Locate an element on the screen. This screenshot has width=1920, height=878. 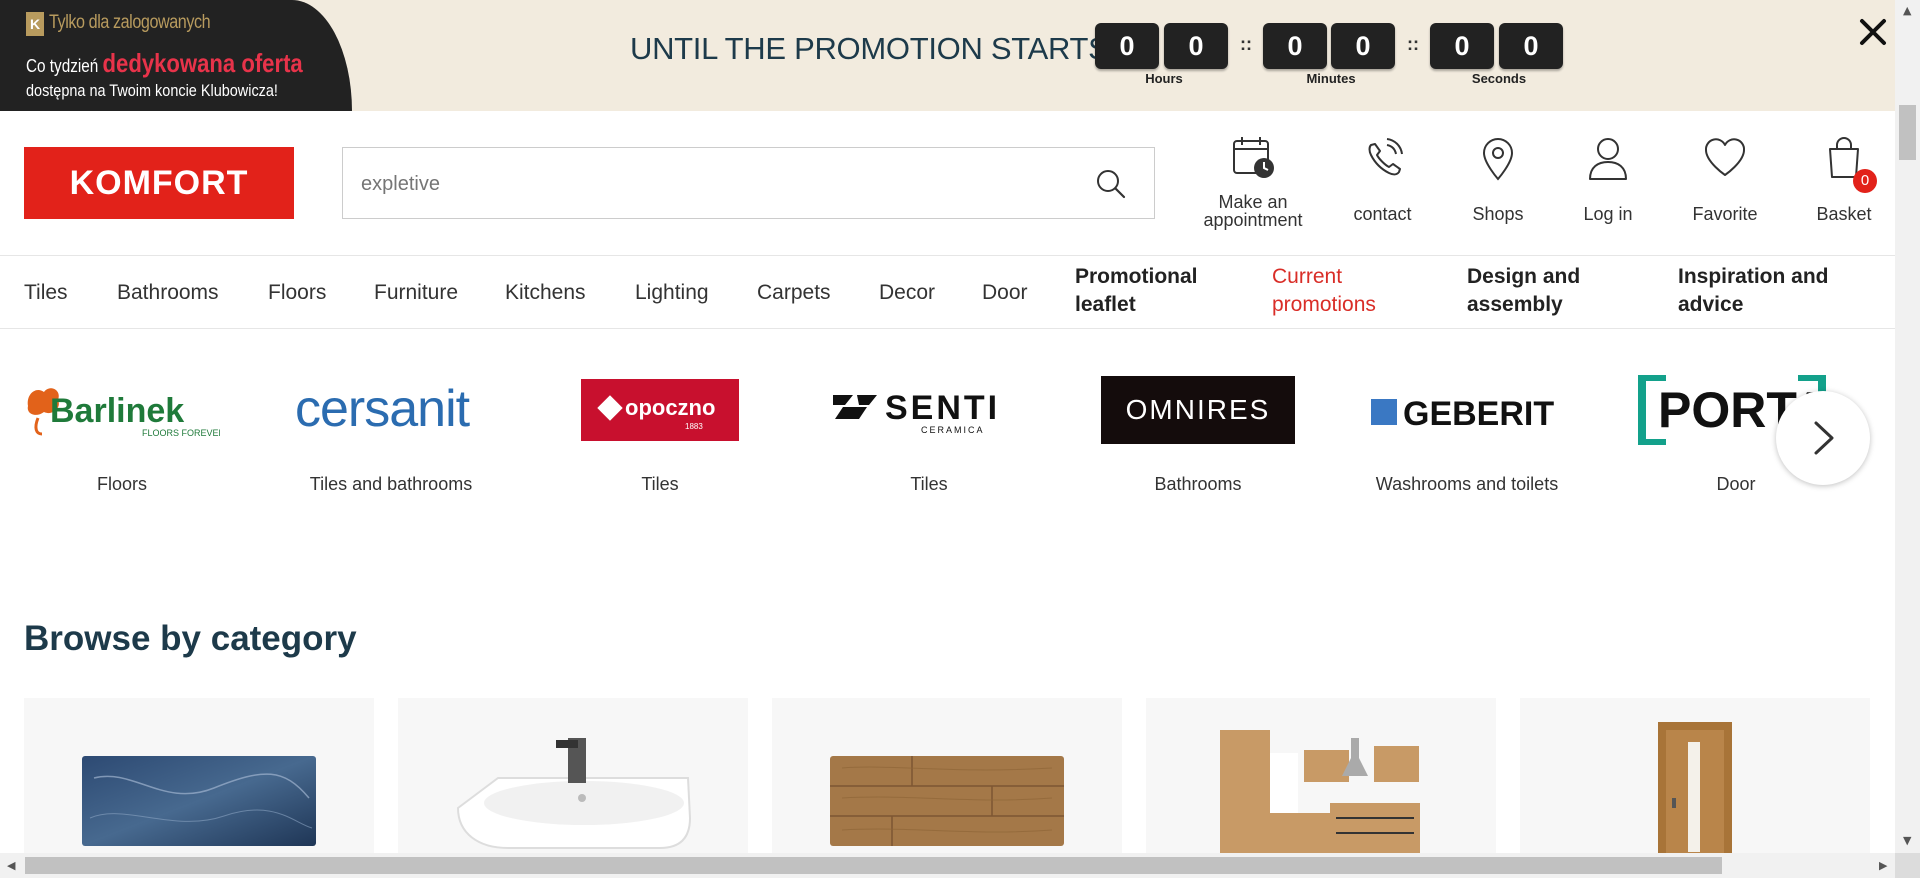
brand-category: Floors is located at coordinates (121, 484).